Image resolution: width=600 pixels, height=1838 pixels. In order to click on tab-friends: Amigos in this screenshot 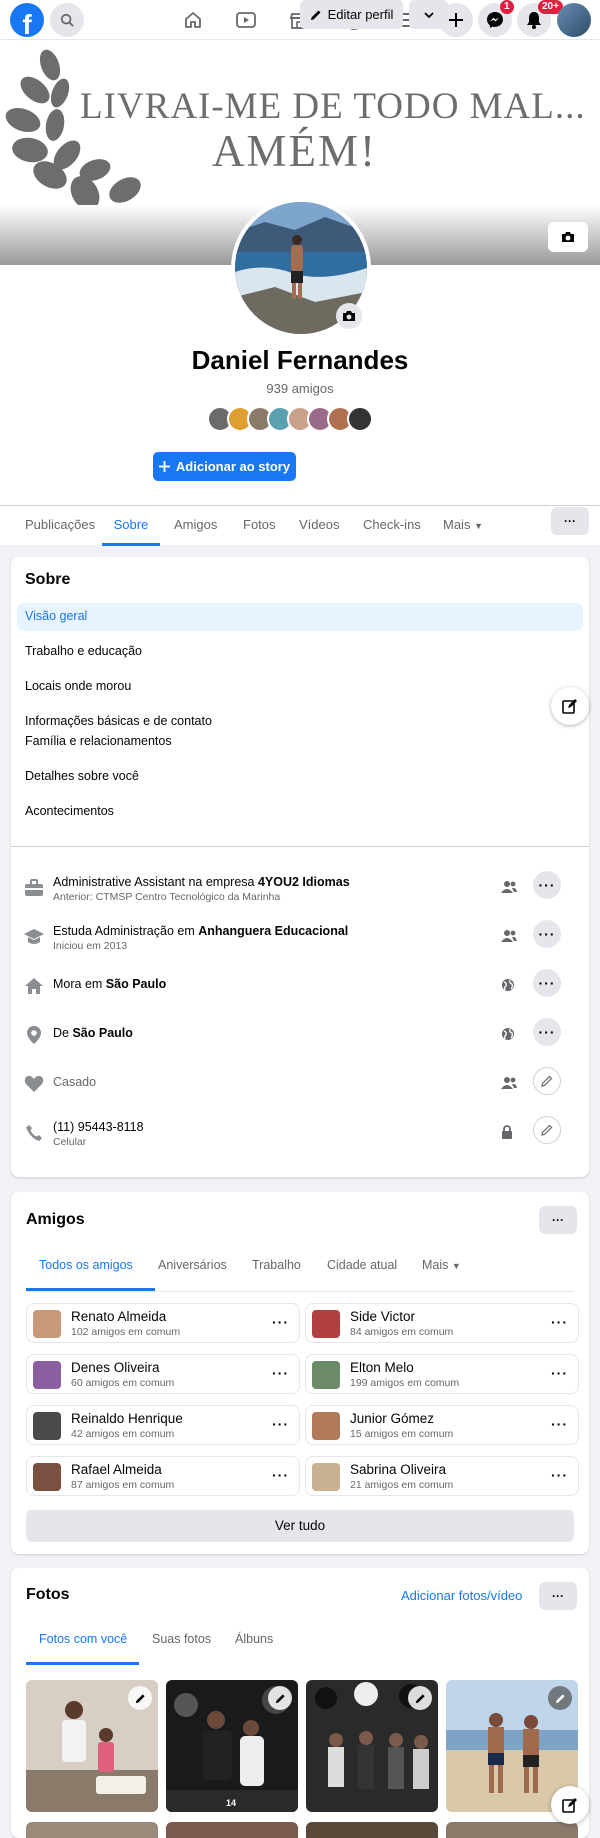, I will do `click(195, 526)`.